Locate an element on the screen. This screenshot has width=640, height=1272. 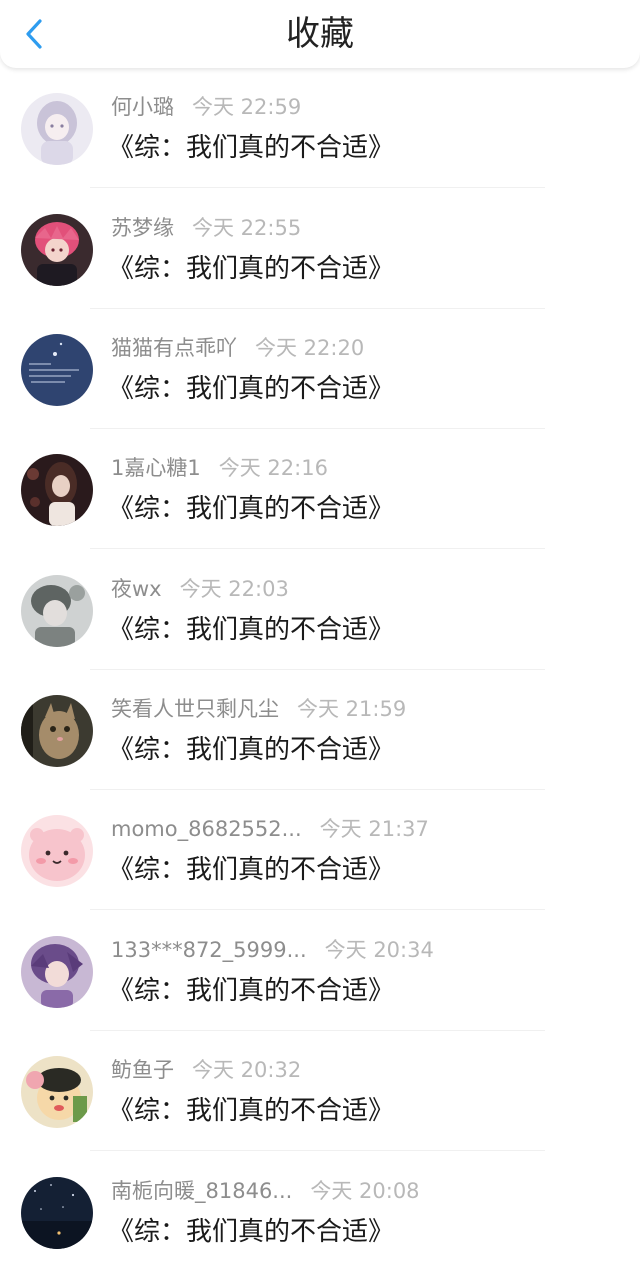
timestamp: 今天 20:32 is located at coordinates (247, 1070).